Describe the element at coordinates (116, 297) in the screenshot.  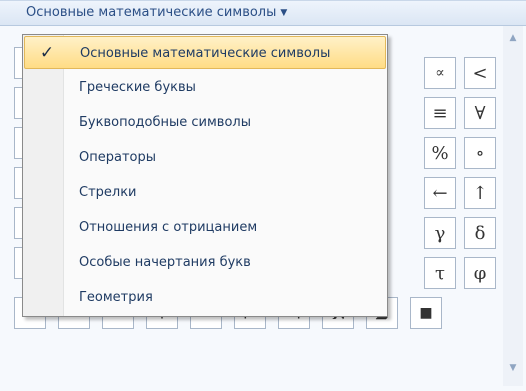
I see `menu-item-label: Геометрия` at that location.